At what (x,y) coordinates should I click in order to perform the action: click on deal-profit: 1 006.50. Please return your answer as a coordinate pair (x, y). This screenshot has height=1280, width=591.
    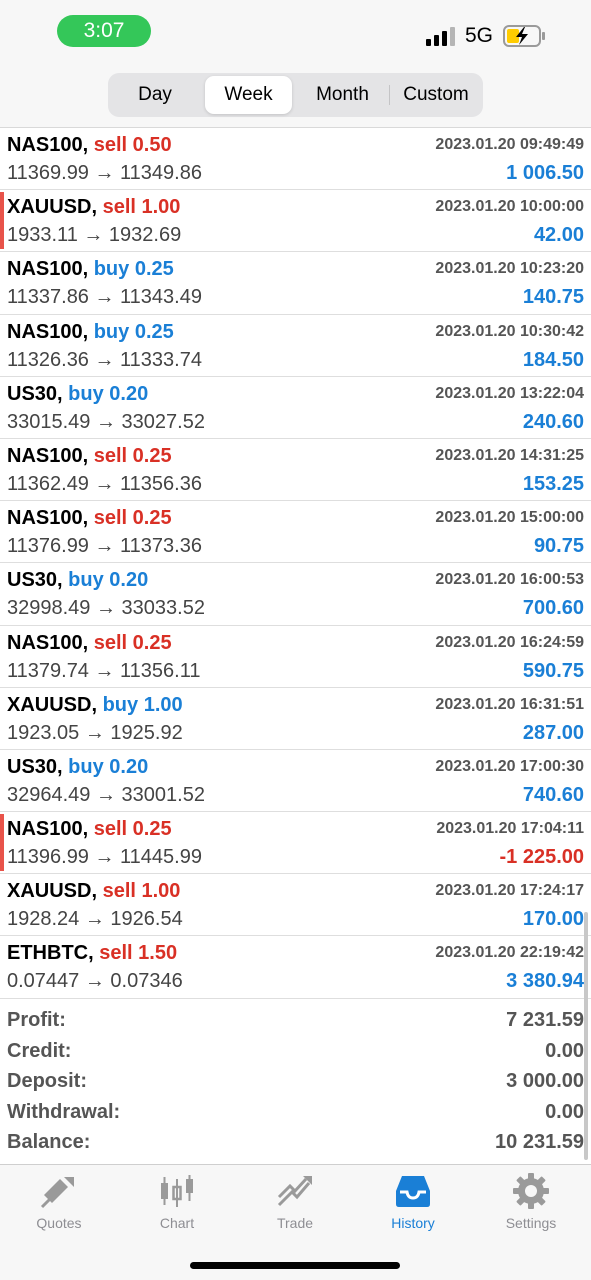
    Looking at the image, I should click on (545, 173).